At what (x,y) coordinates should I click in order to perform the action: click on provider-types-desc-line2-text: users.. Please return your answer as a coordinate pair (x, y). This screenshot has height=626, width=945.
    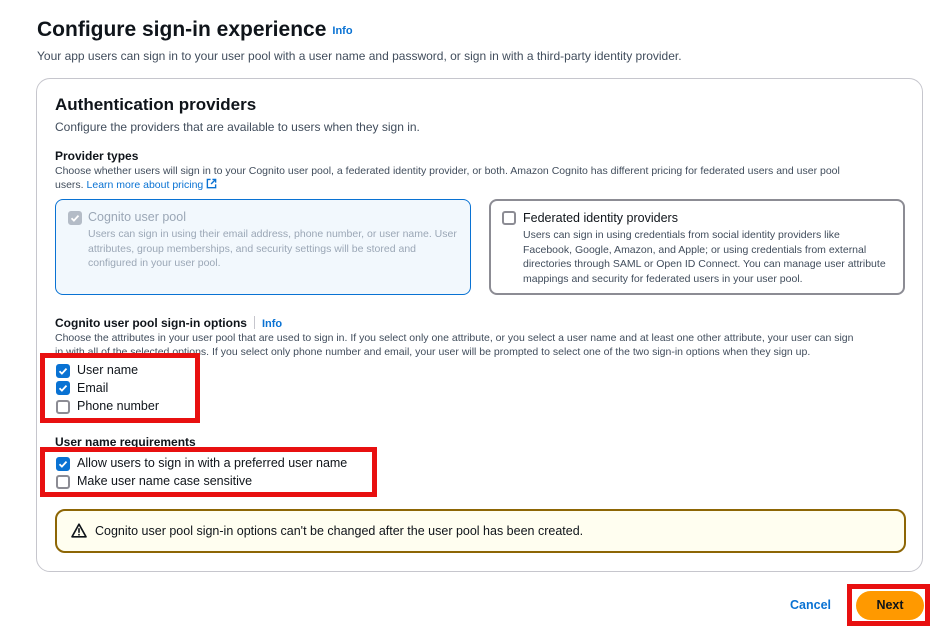
    Looking at the image, I should click on (69, 185).